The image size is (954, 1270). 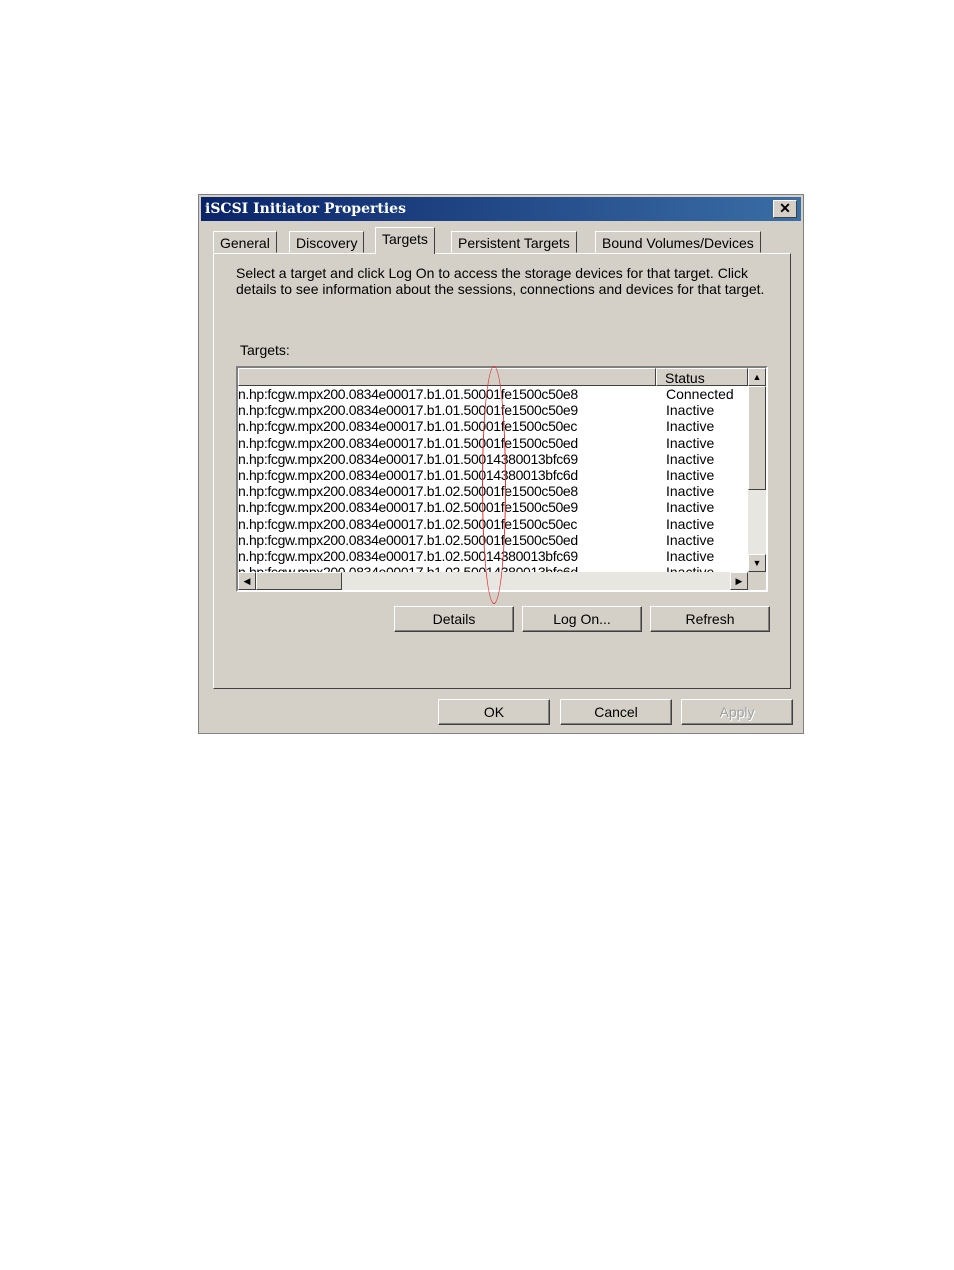 I want to click on window-title: iSCSI Initiator Properties, so click(x=305, y=209).